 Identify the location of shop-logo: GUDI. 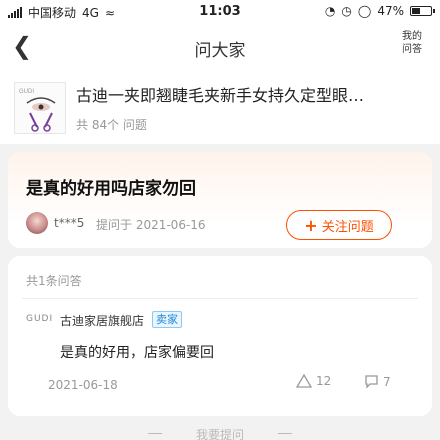
(40, 319).